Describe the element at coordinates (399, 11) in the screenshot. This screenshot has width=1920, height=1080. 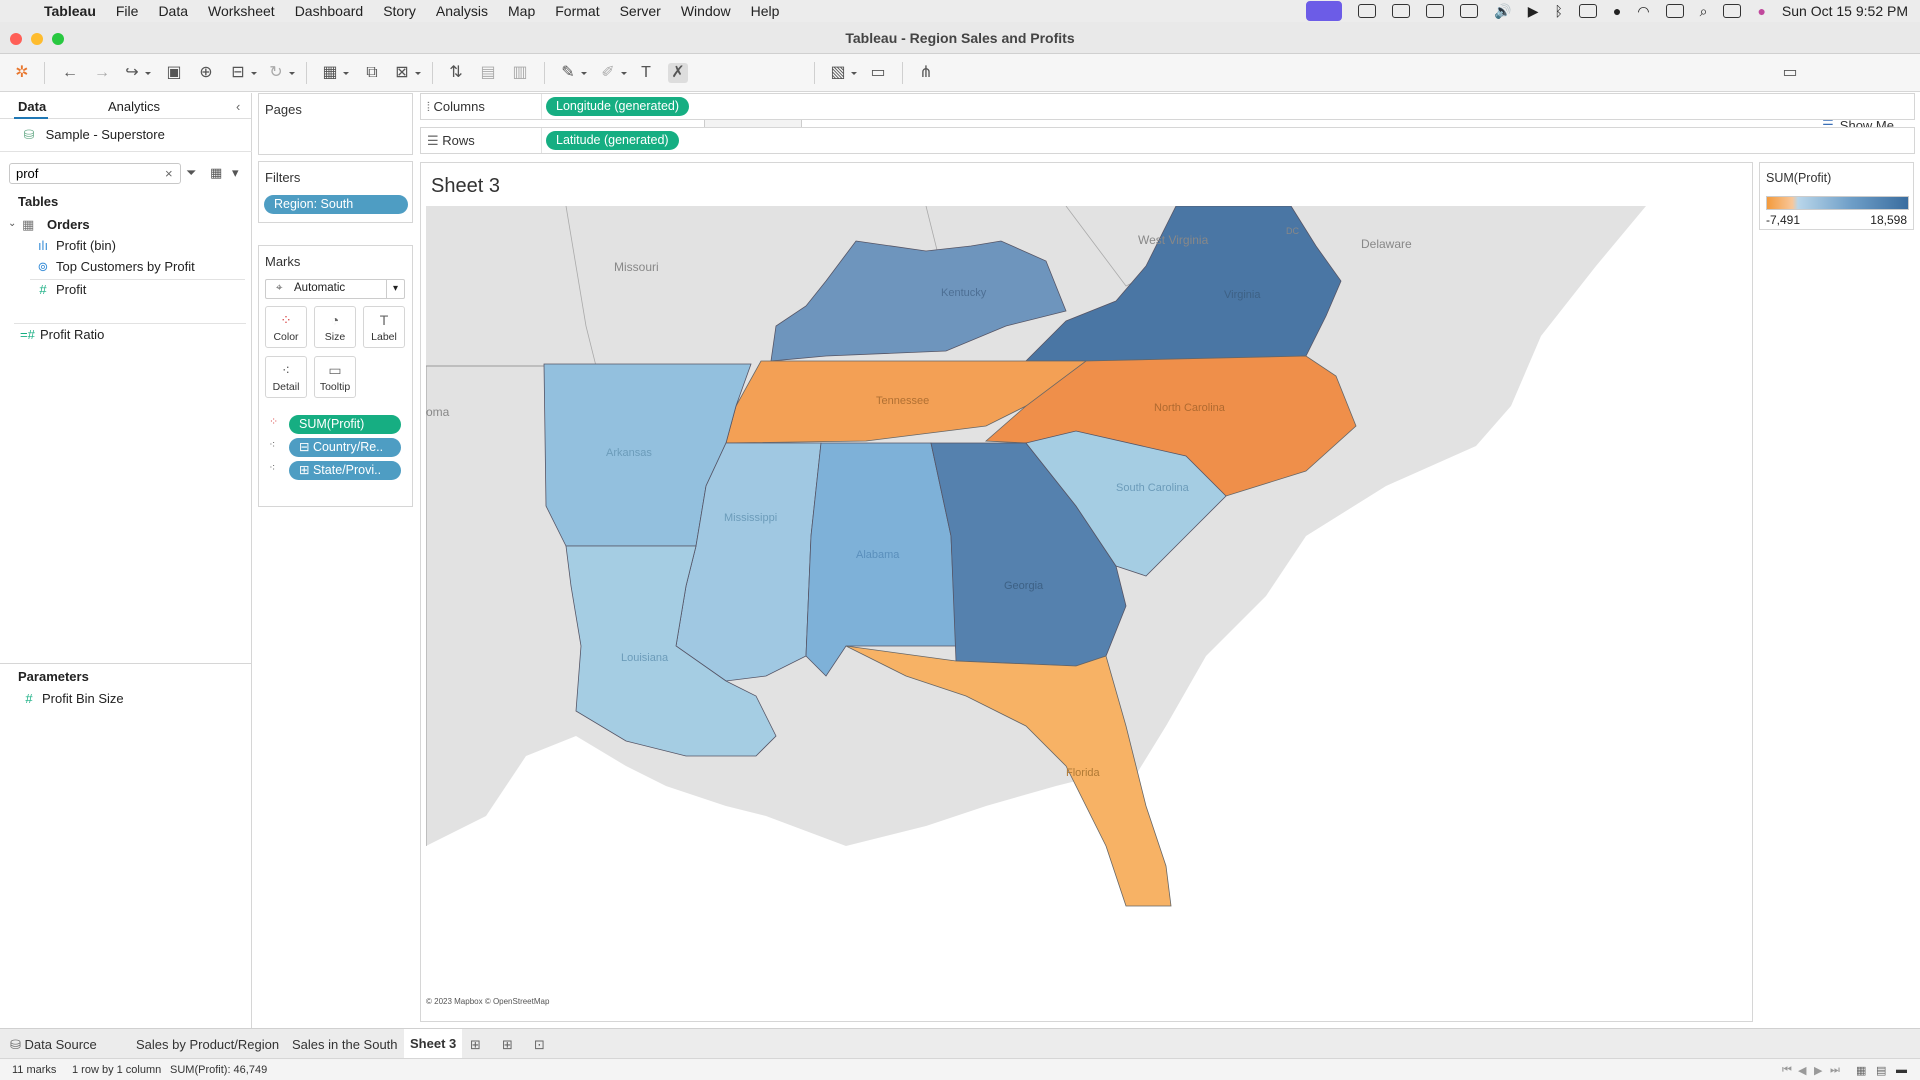
I see `menu-story: Story` at that location.